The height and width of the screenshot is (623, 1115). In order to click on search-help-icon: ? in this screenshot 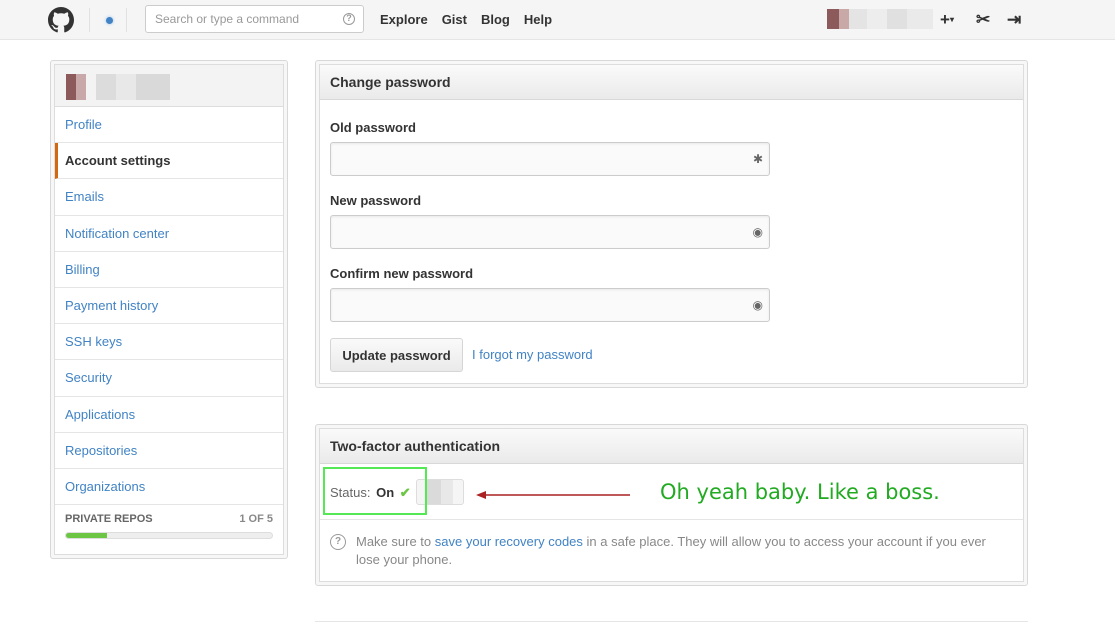, I will do `click(349, 19)`.